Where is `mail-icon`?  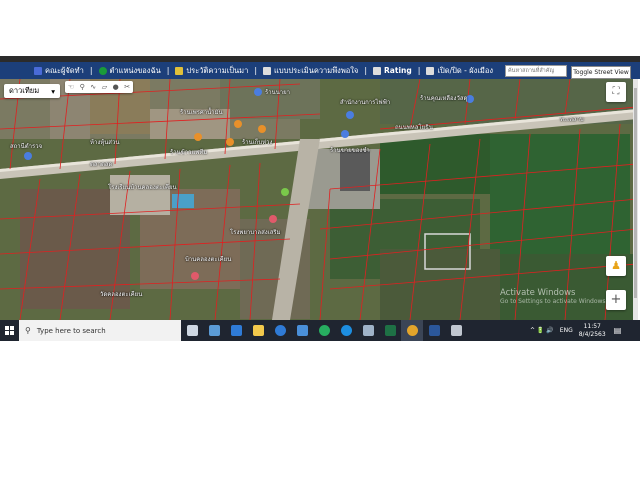
mail-icon is located at coordinates (236, 330).